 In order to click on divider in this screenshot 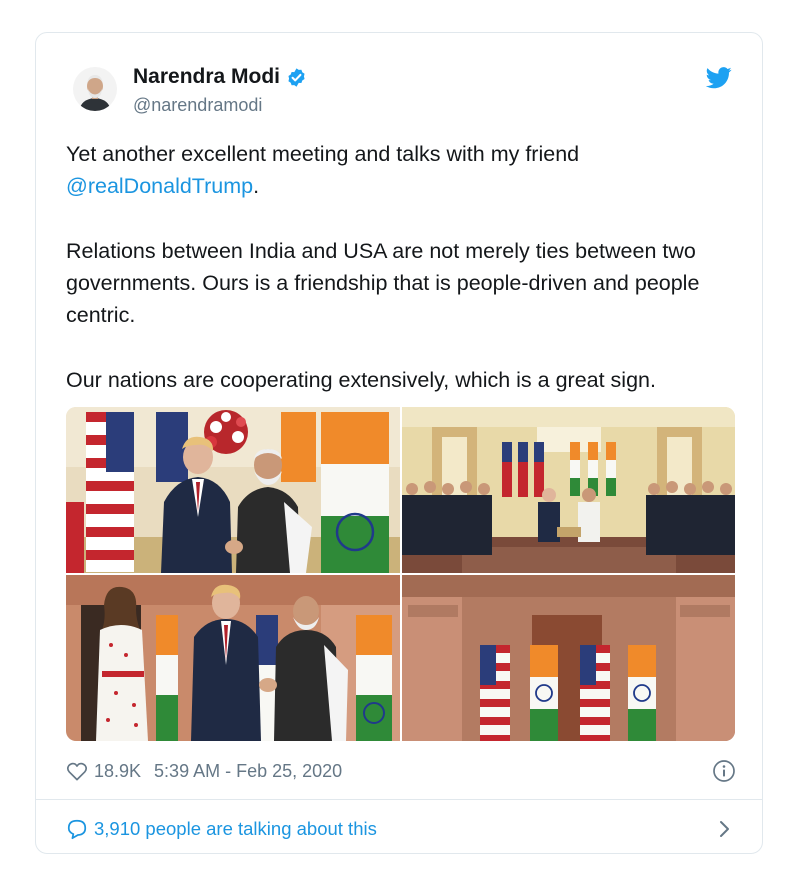, I will do `click(399, 799)`.